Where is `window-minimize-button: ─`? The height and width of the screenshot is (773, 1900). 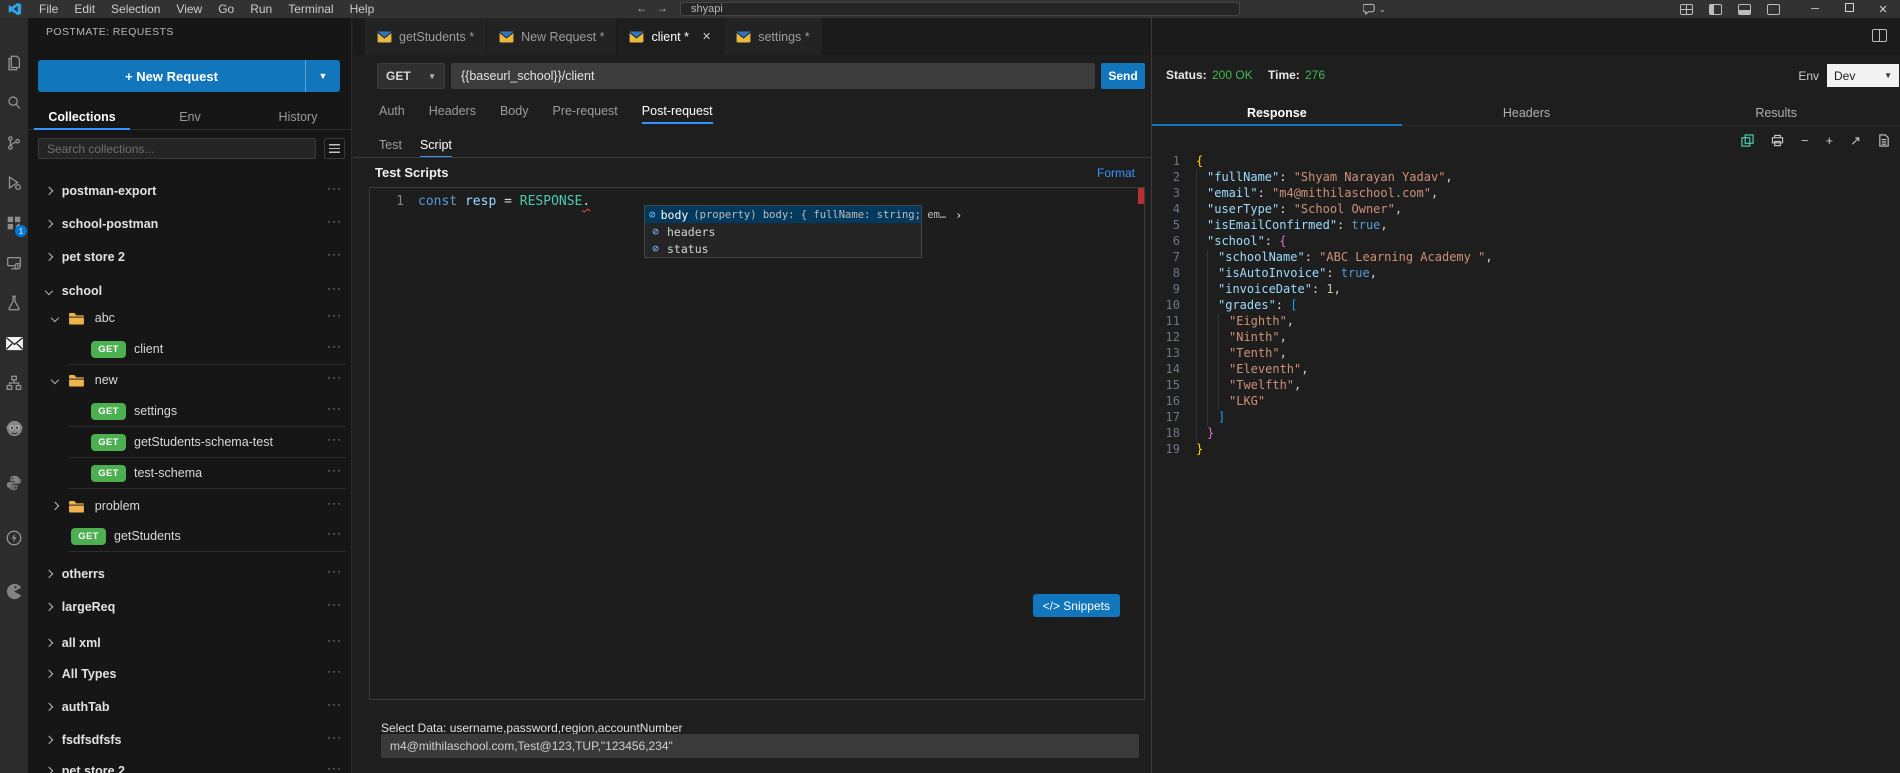 window-minimize-button: ─ is located at coordinates (1815, 9).